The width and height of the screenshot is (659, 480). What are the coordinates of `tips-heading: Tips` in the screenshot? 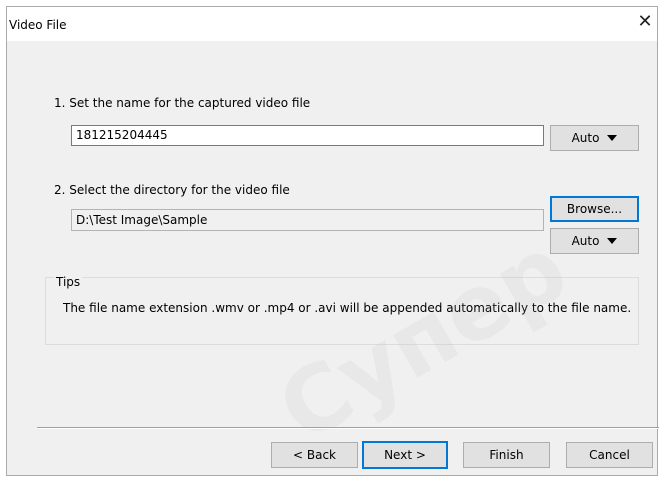 It's located at (68, 282).